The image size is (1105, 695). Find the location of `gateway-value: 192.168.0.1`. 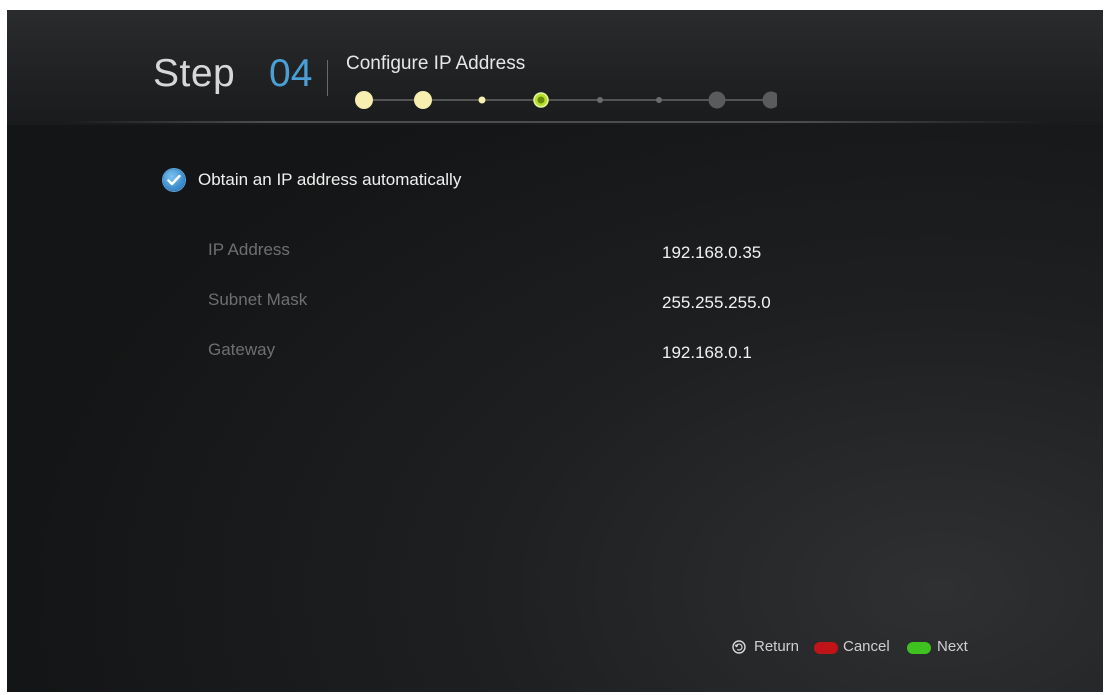

gateway-value: 192.168.0.1 is located at coordinates (707, 352).